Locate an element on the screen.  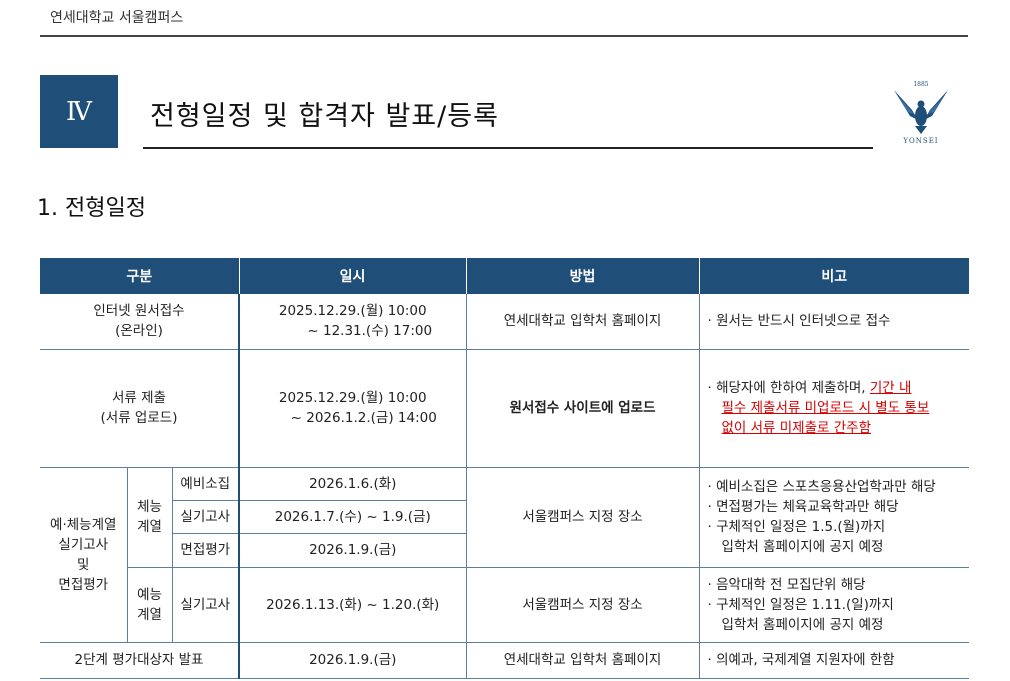
note-cell: · 원서는 반드시 인터넷으로 접수 is located at coordinates (834, 322).